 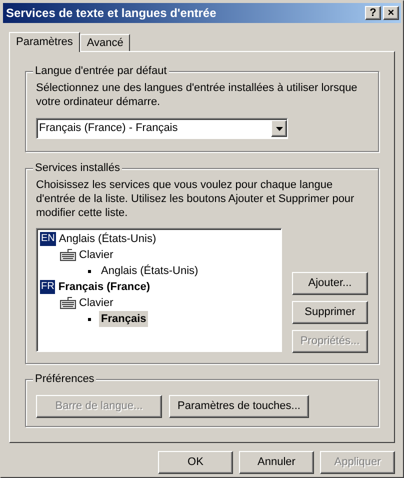 What do you see at coordinates (391, 13) in the screenshot?
I see `close-button: ×` at bounding box center [391, 13].